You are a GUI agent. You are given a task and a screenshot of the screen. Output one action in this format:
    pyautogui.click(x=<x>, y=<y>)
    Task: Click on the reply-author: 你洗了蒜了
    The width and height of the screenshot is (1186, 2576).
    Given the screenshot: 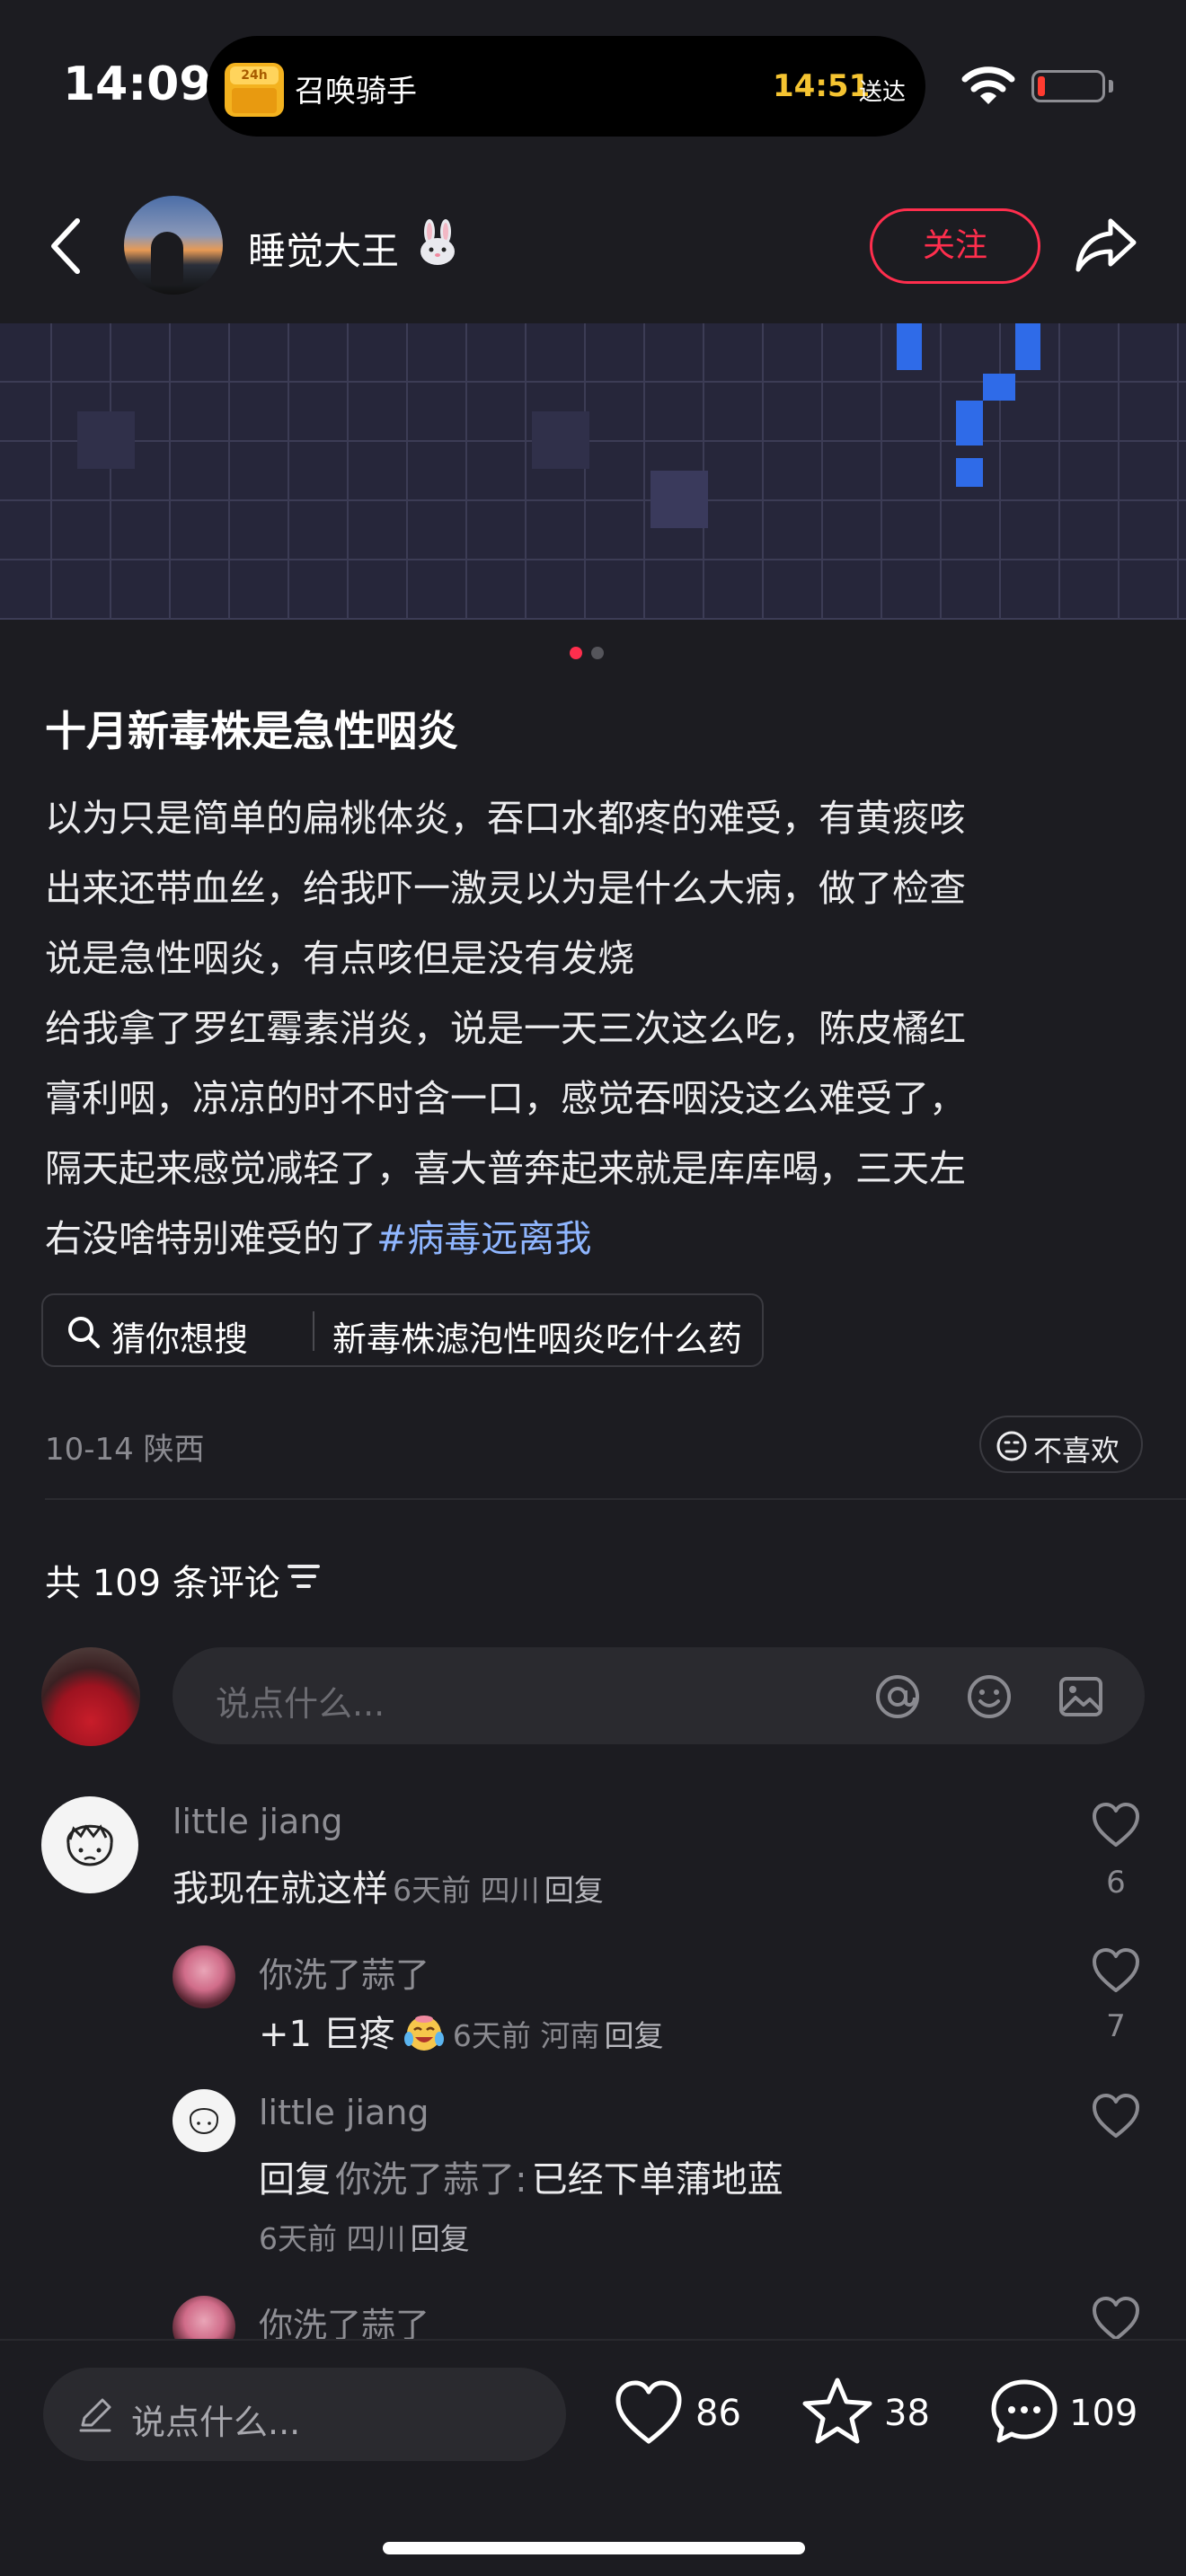 What is the action you would take?
    pyautogui.click(x=344, y=1972)
    